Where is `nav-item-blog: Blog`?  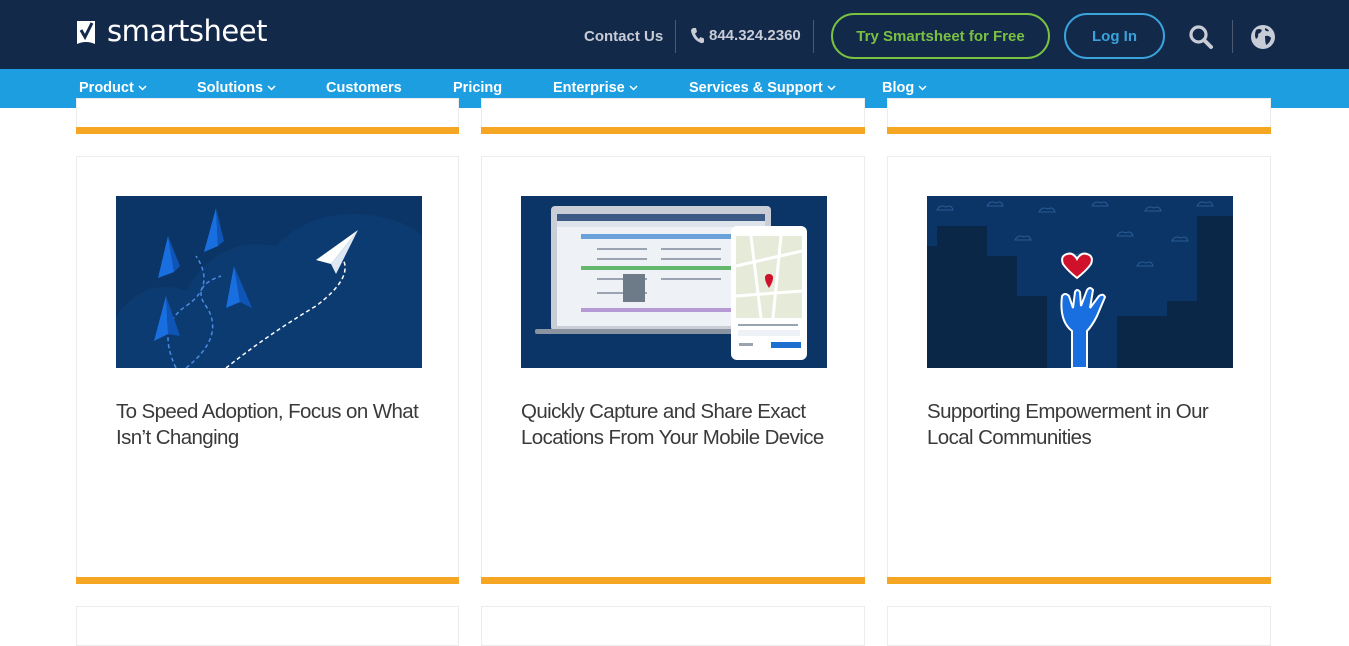 nav-item-blog: Blog is located at coordinates (904, 88).